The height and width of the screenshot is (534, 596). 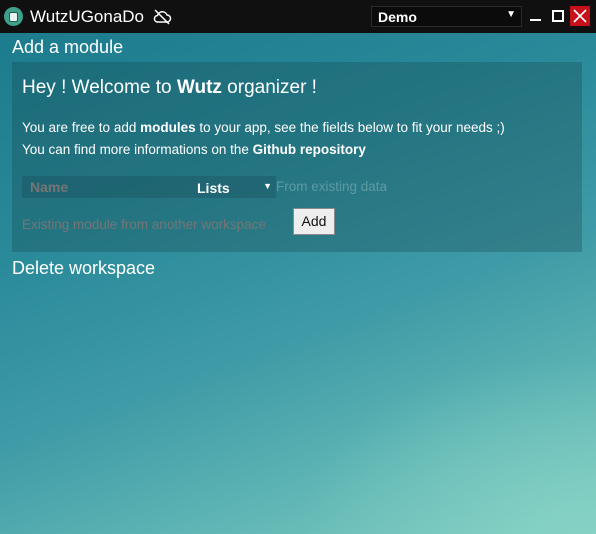 I want to click on app-logo-icon, so click(x=13, y=16).